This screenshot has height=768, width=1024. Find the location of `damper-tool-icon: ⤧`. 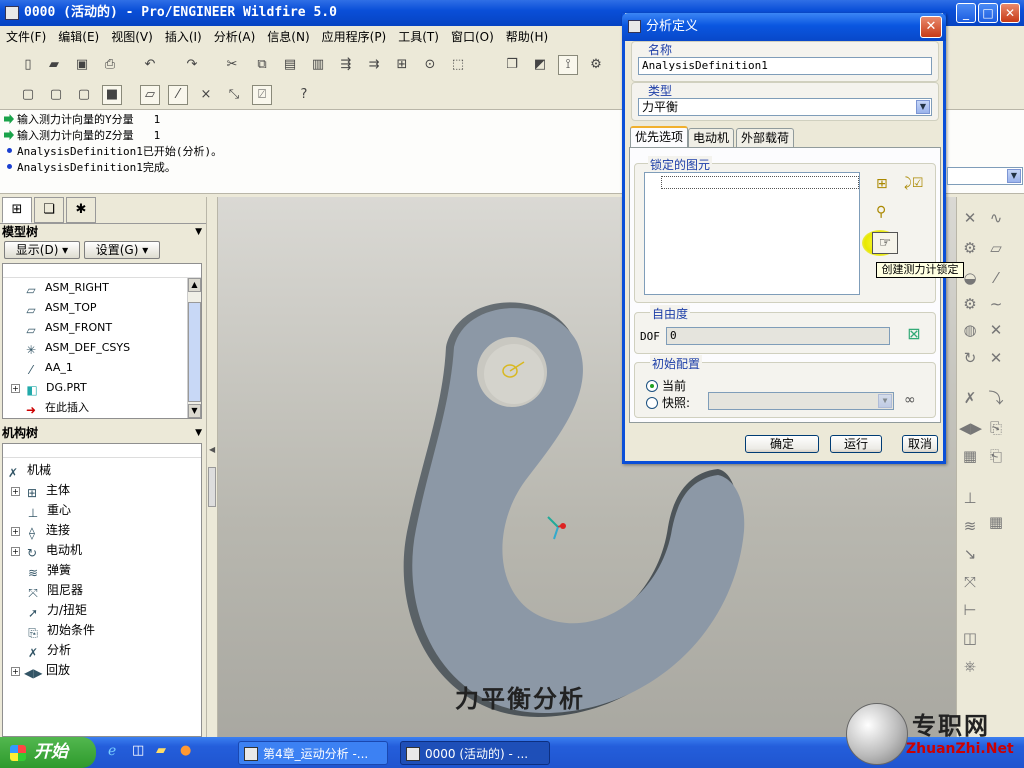

damper-tool-icon: ⤧ is located at coordinates (970, 582).